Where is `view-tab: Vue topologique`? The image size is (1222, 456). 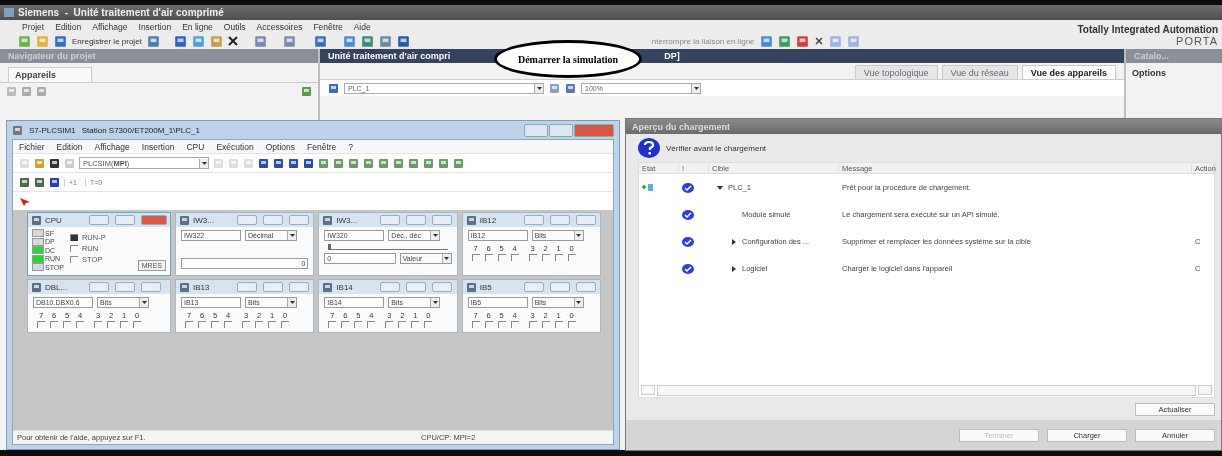
view-tab: Vue topologique is located at coordinates (896, 72).